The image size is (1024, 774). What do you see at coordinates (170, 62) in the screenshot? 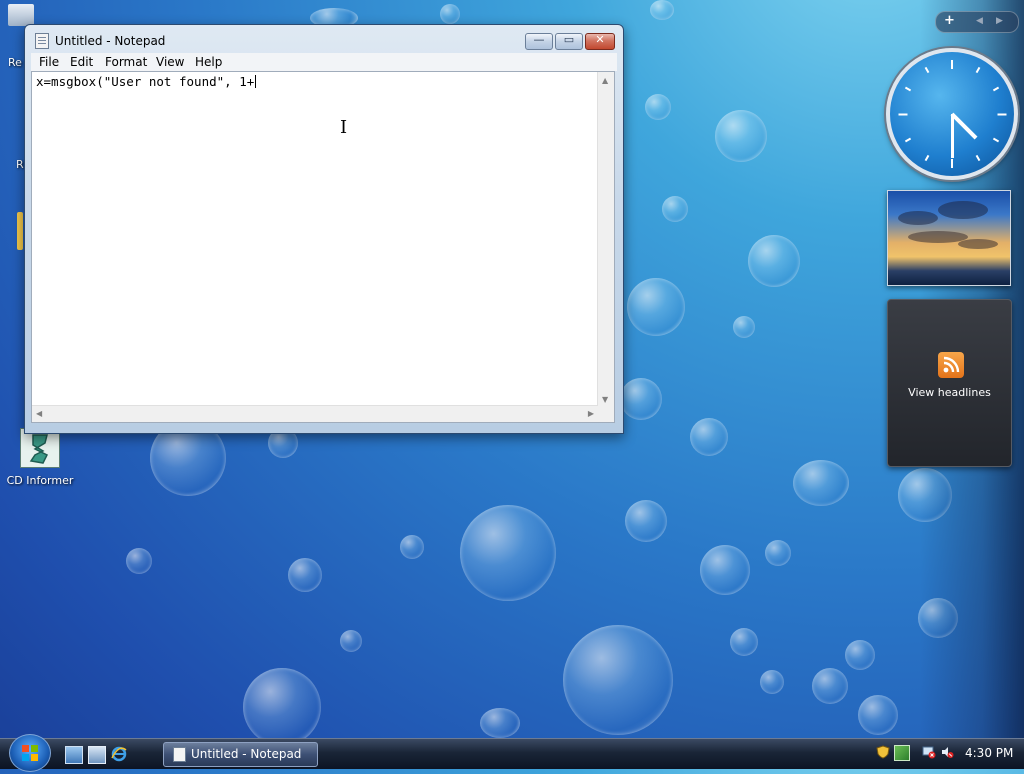
I see `menu-view: View` at bounding box center [170, 62].